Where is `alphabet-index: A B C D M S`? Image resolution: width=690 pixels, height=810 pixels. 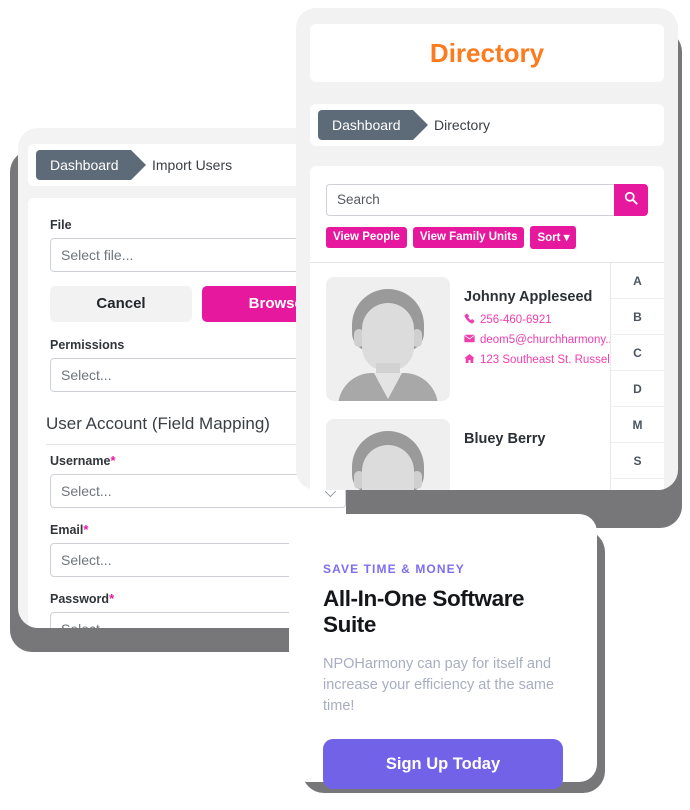 alphabet-index: A B C D M S is located at coordinates (637, 376).